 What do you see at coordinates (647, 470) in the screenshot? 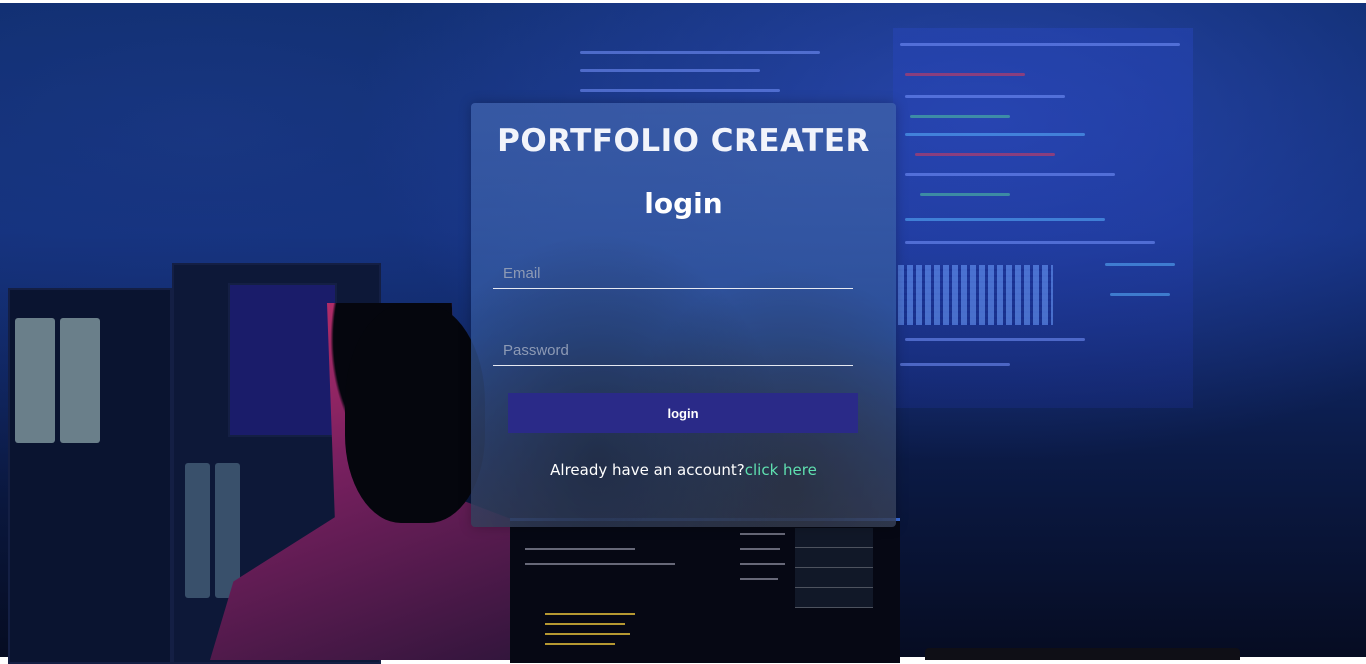
I see `account-prompt-text: Already have an account?` at bounding box center [647, 470].